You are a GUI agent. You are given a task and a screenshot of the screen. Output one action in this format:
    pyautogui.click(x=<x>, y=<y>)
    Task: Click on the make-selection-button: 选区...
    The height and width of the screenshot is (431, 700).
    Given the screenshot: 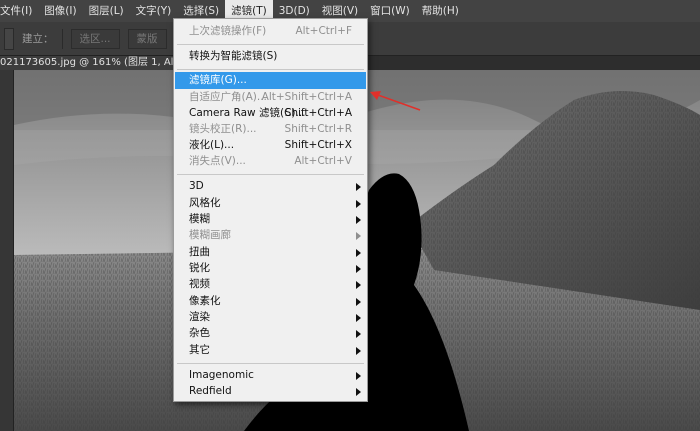 What is the action you would take?
    pyautogui.click(x=95, y=38)
    